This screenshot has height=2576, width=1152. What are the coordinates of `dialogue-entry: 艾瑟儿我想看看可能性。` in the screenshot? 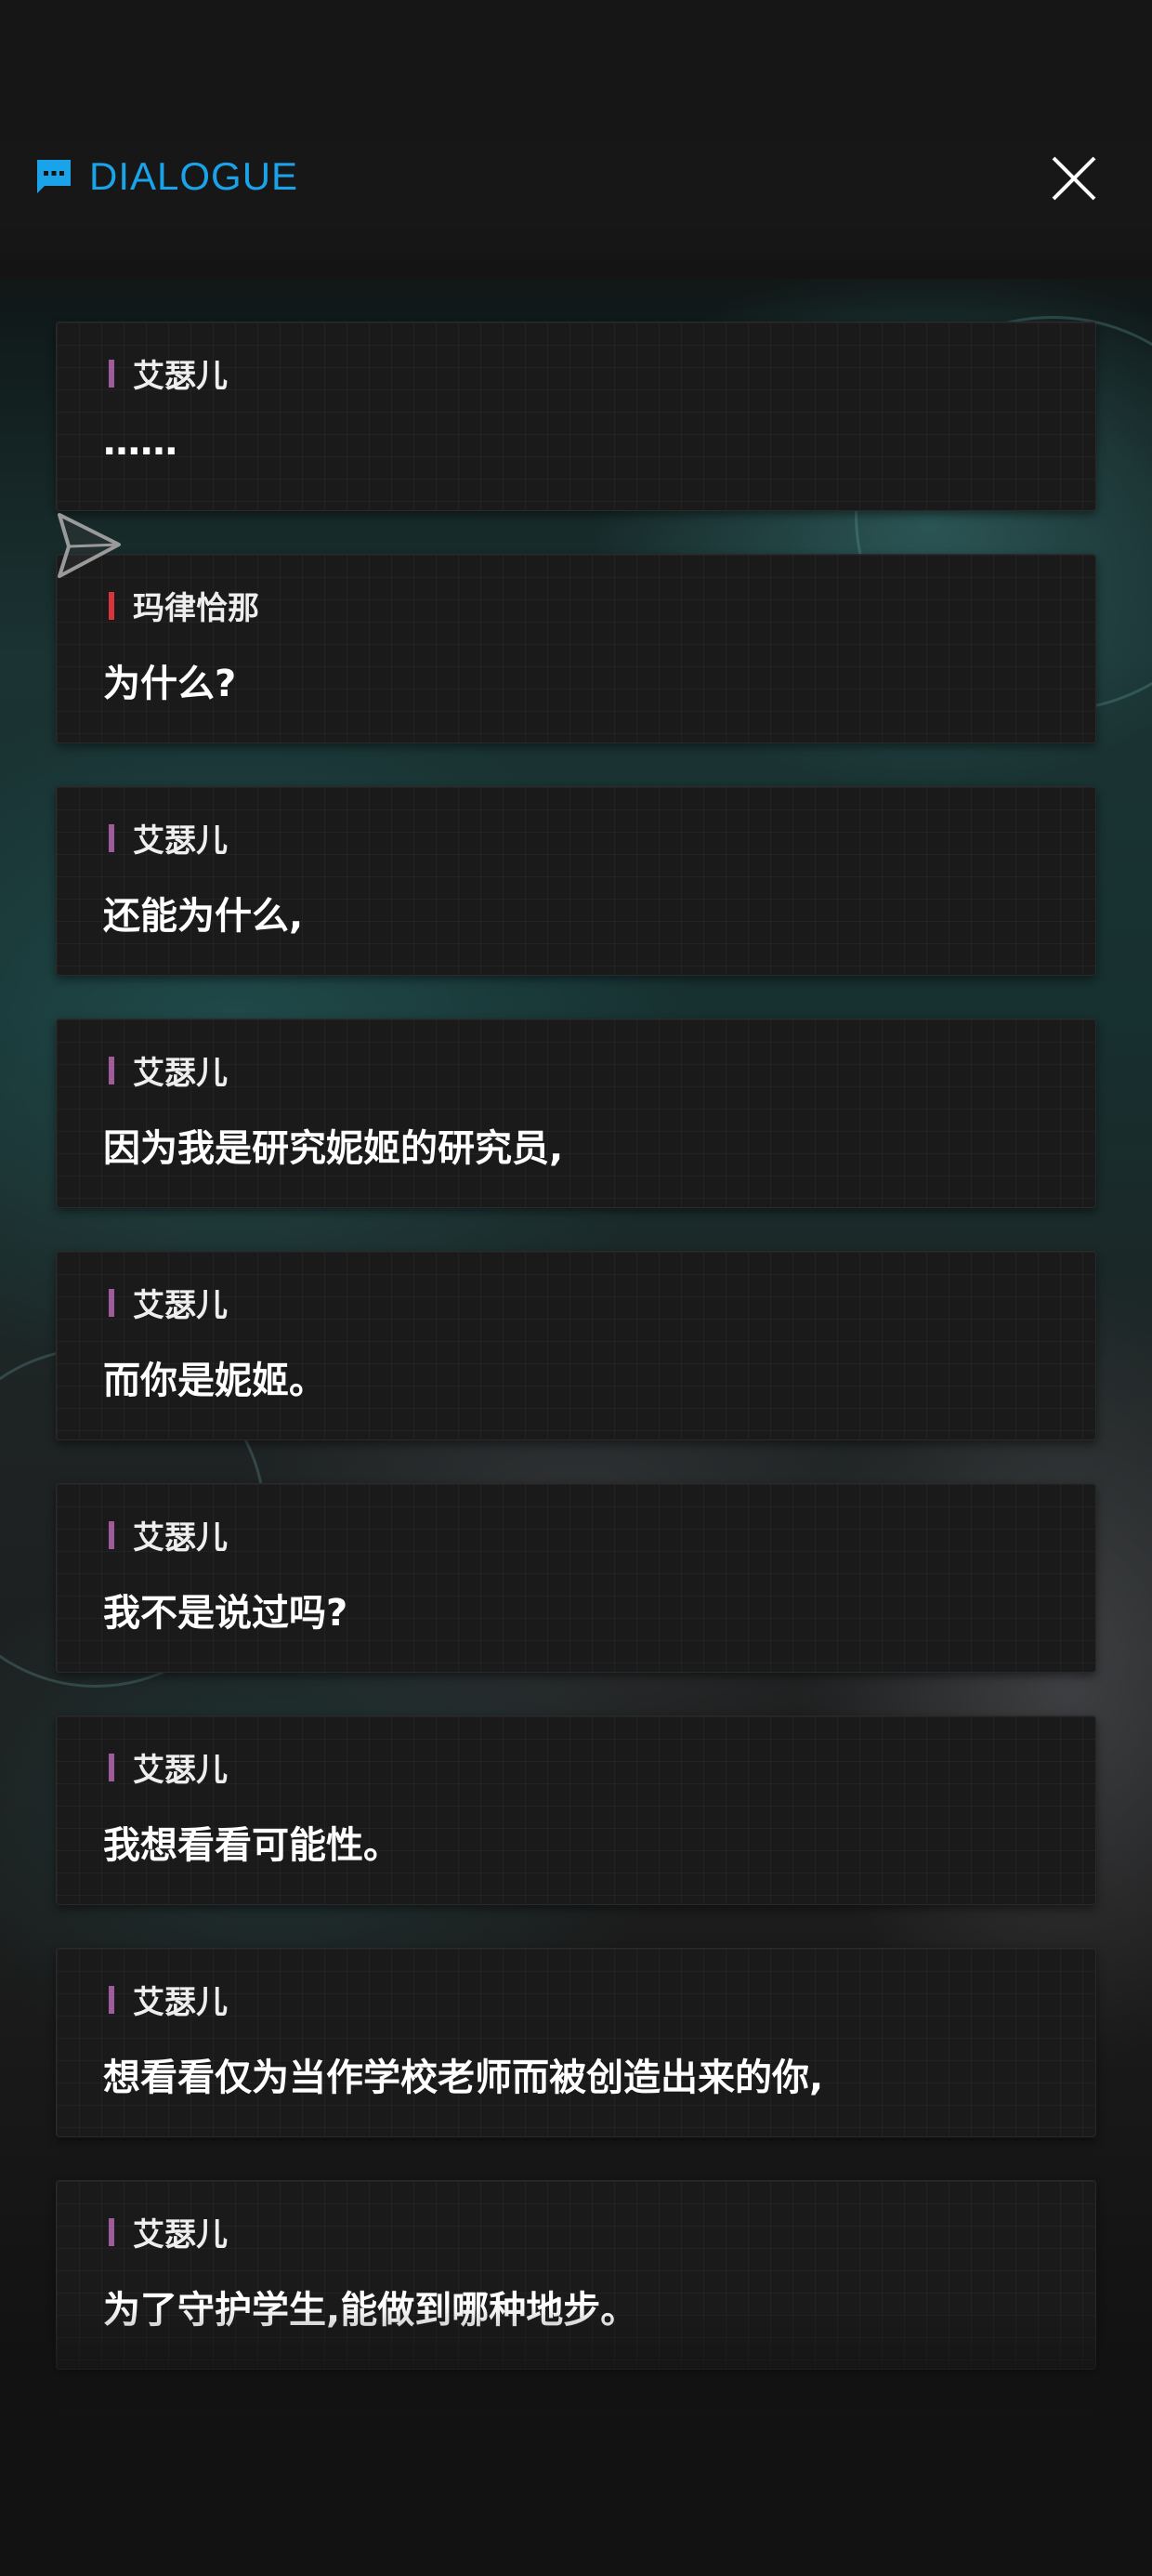 It's located at (576, 1810).